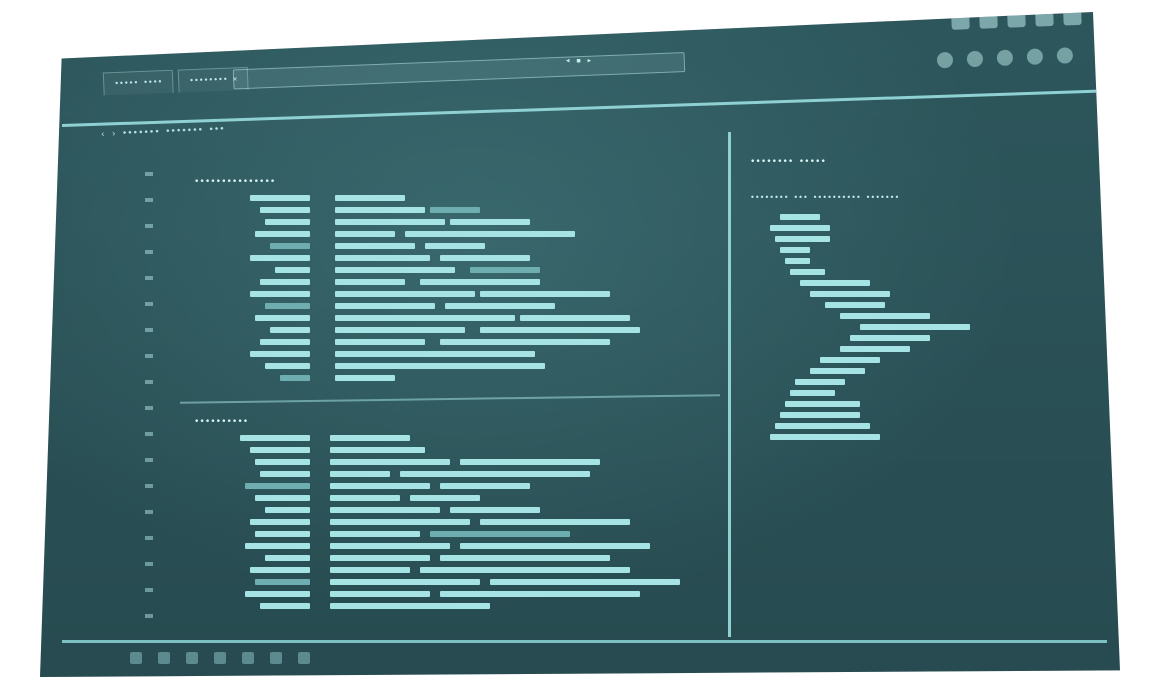  I want to click on code-pane-top-title: •••••••••••••••, so click(235, 182).